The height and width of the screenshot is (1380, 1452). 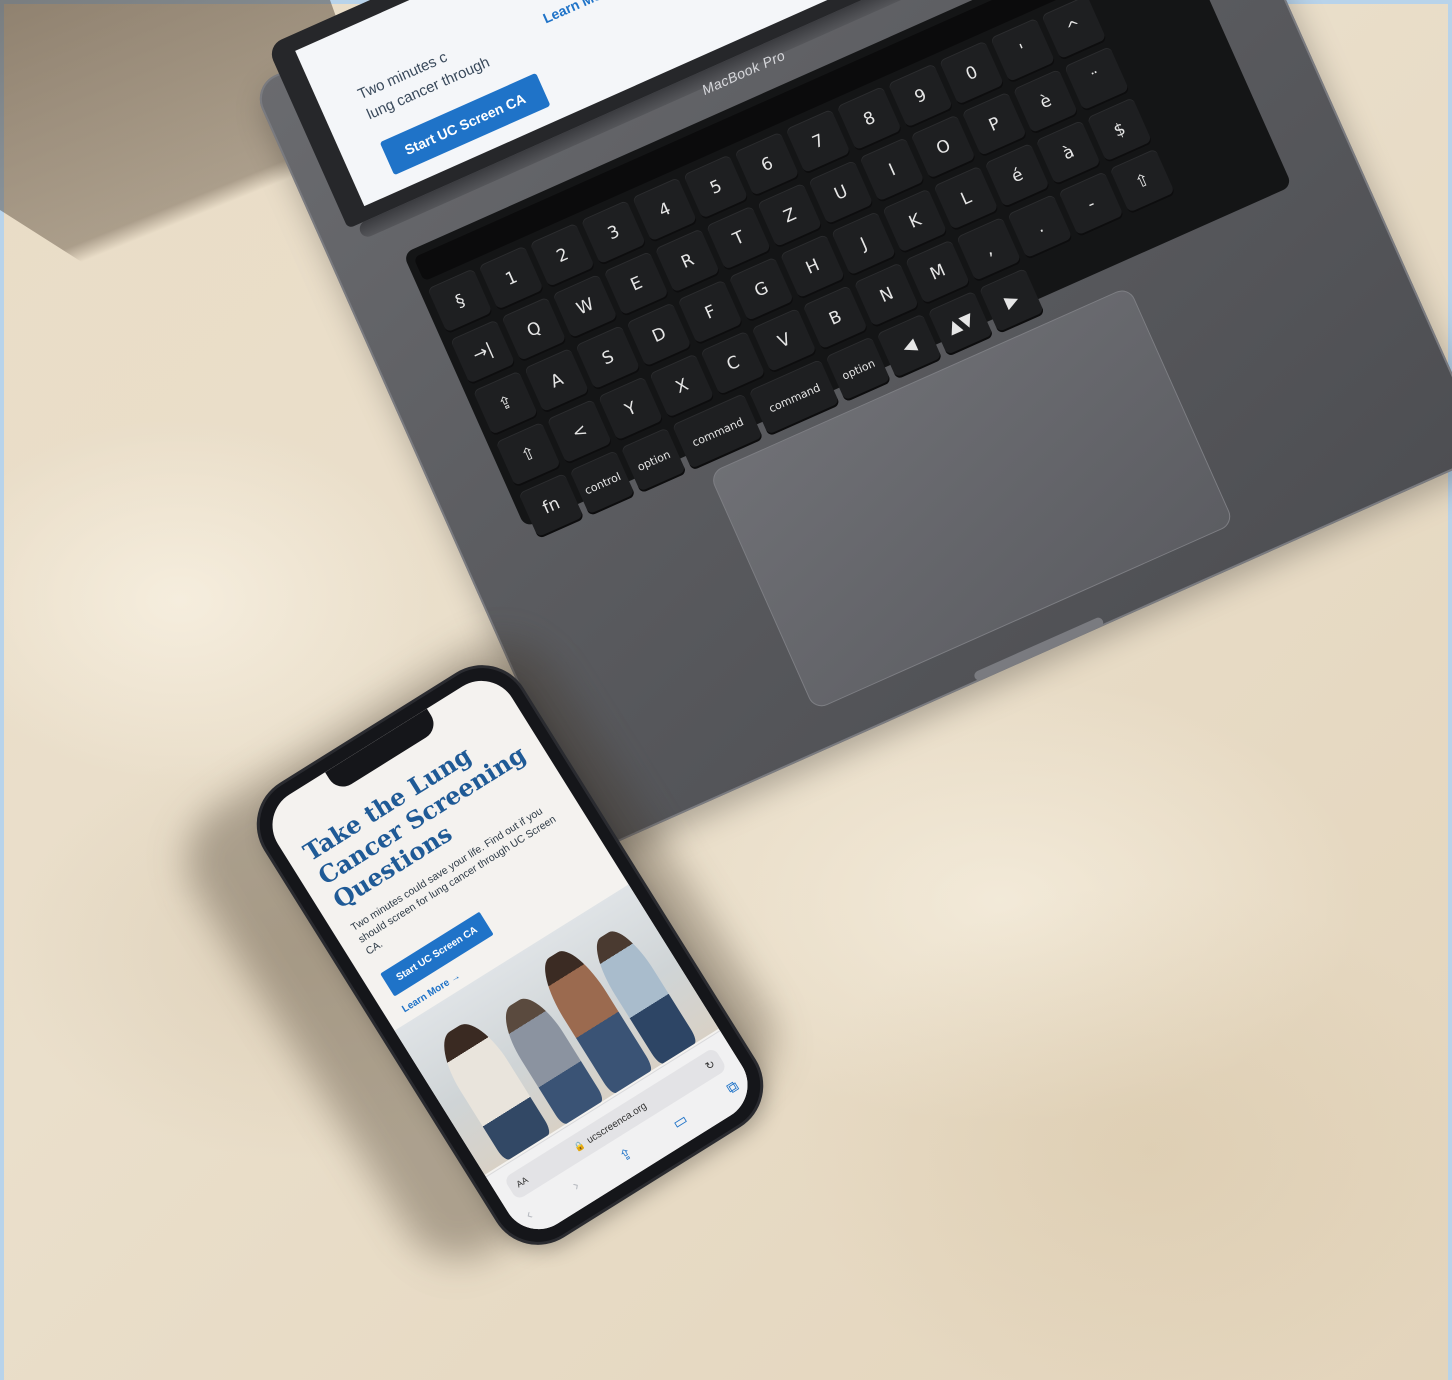 I want to click on key: ▶, so click(x=1011, y=300).